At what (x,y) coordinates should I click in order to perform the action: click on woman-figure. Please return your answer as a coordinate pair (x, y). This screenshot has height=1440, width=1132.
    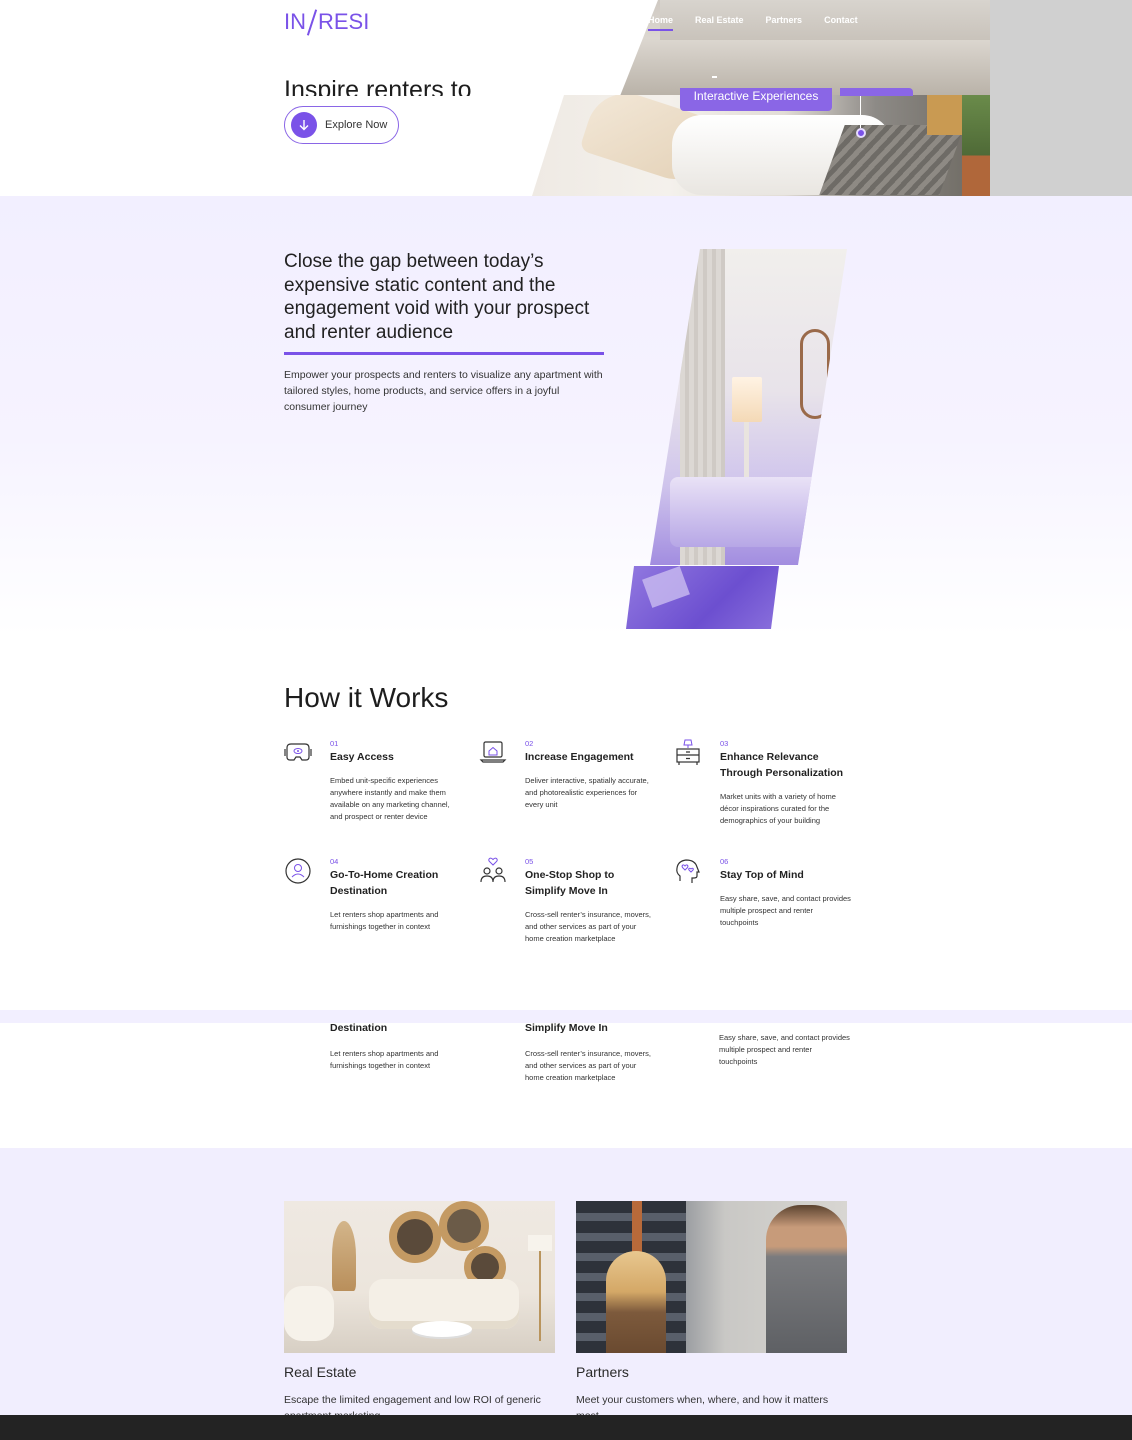
    Looking at the image, I should click on (636, 1302).